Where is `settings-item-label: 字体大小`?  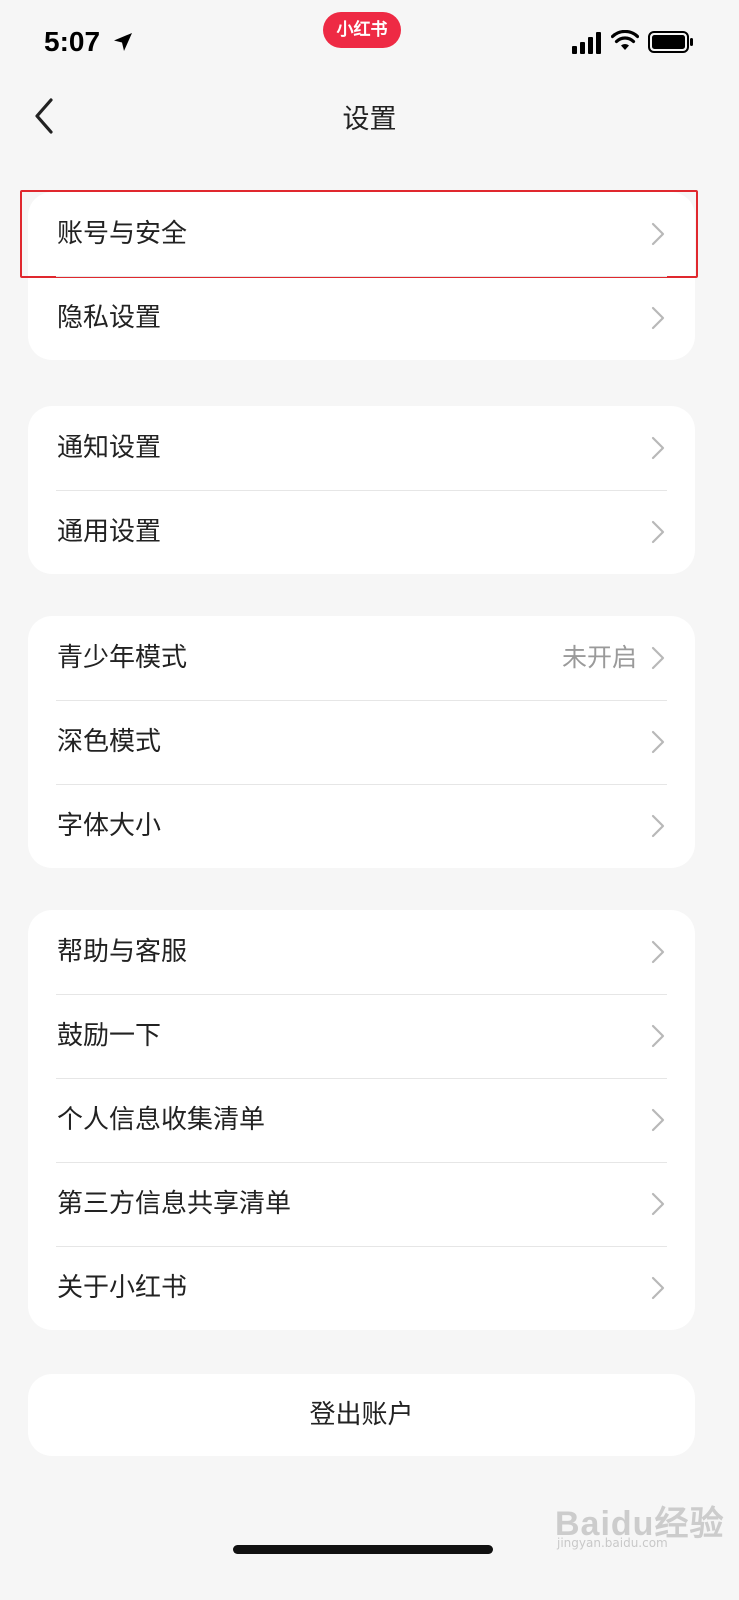 settings-item-label: 字体大小 is located at coordinates (109, 826).